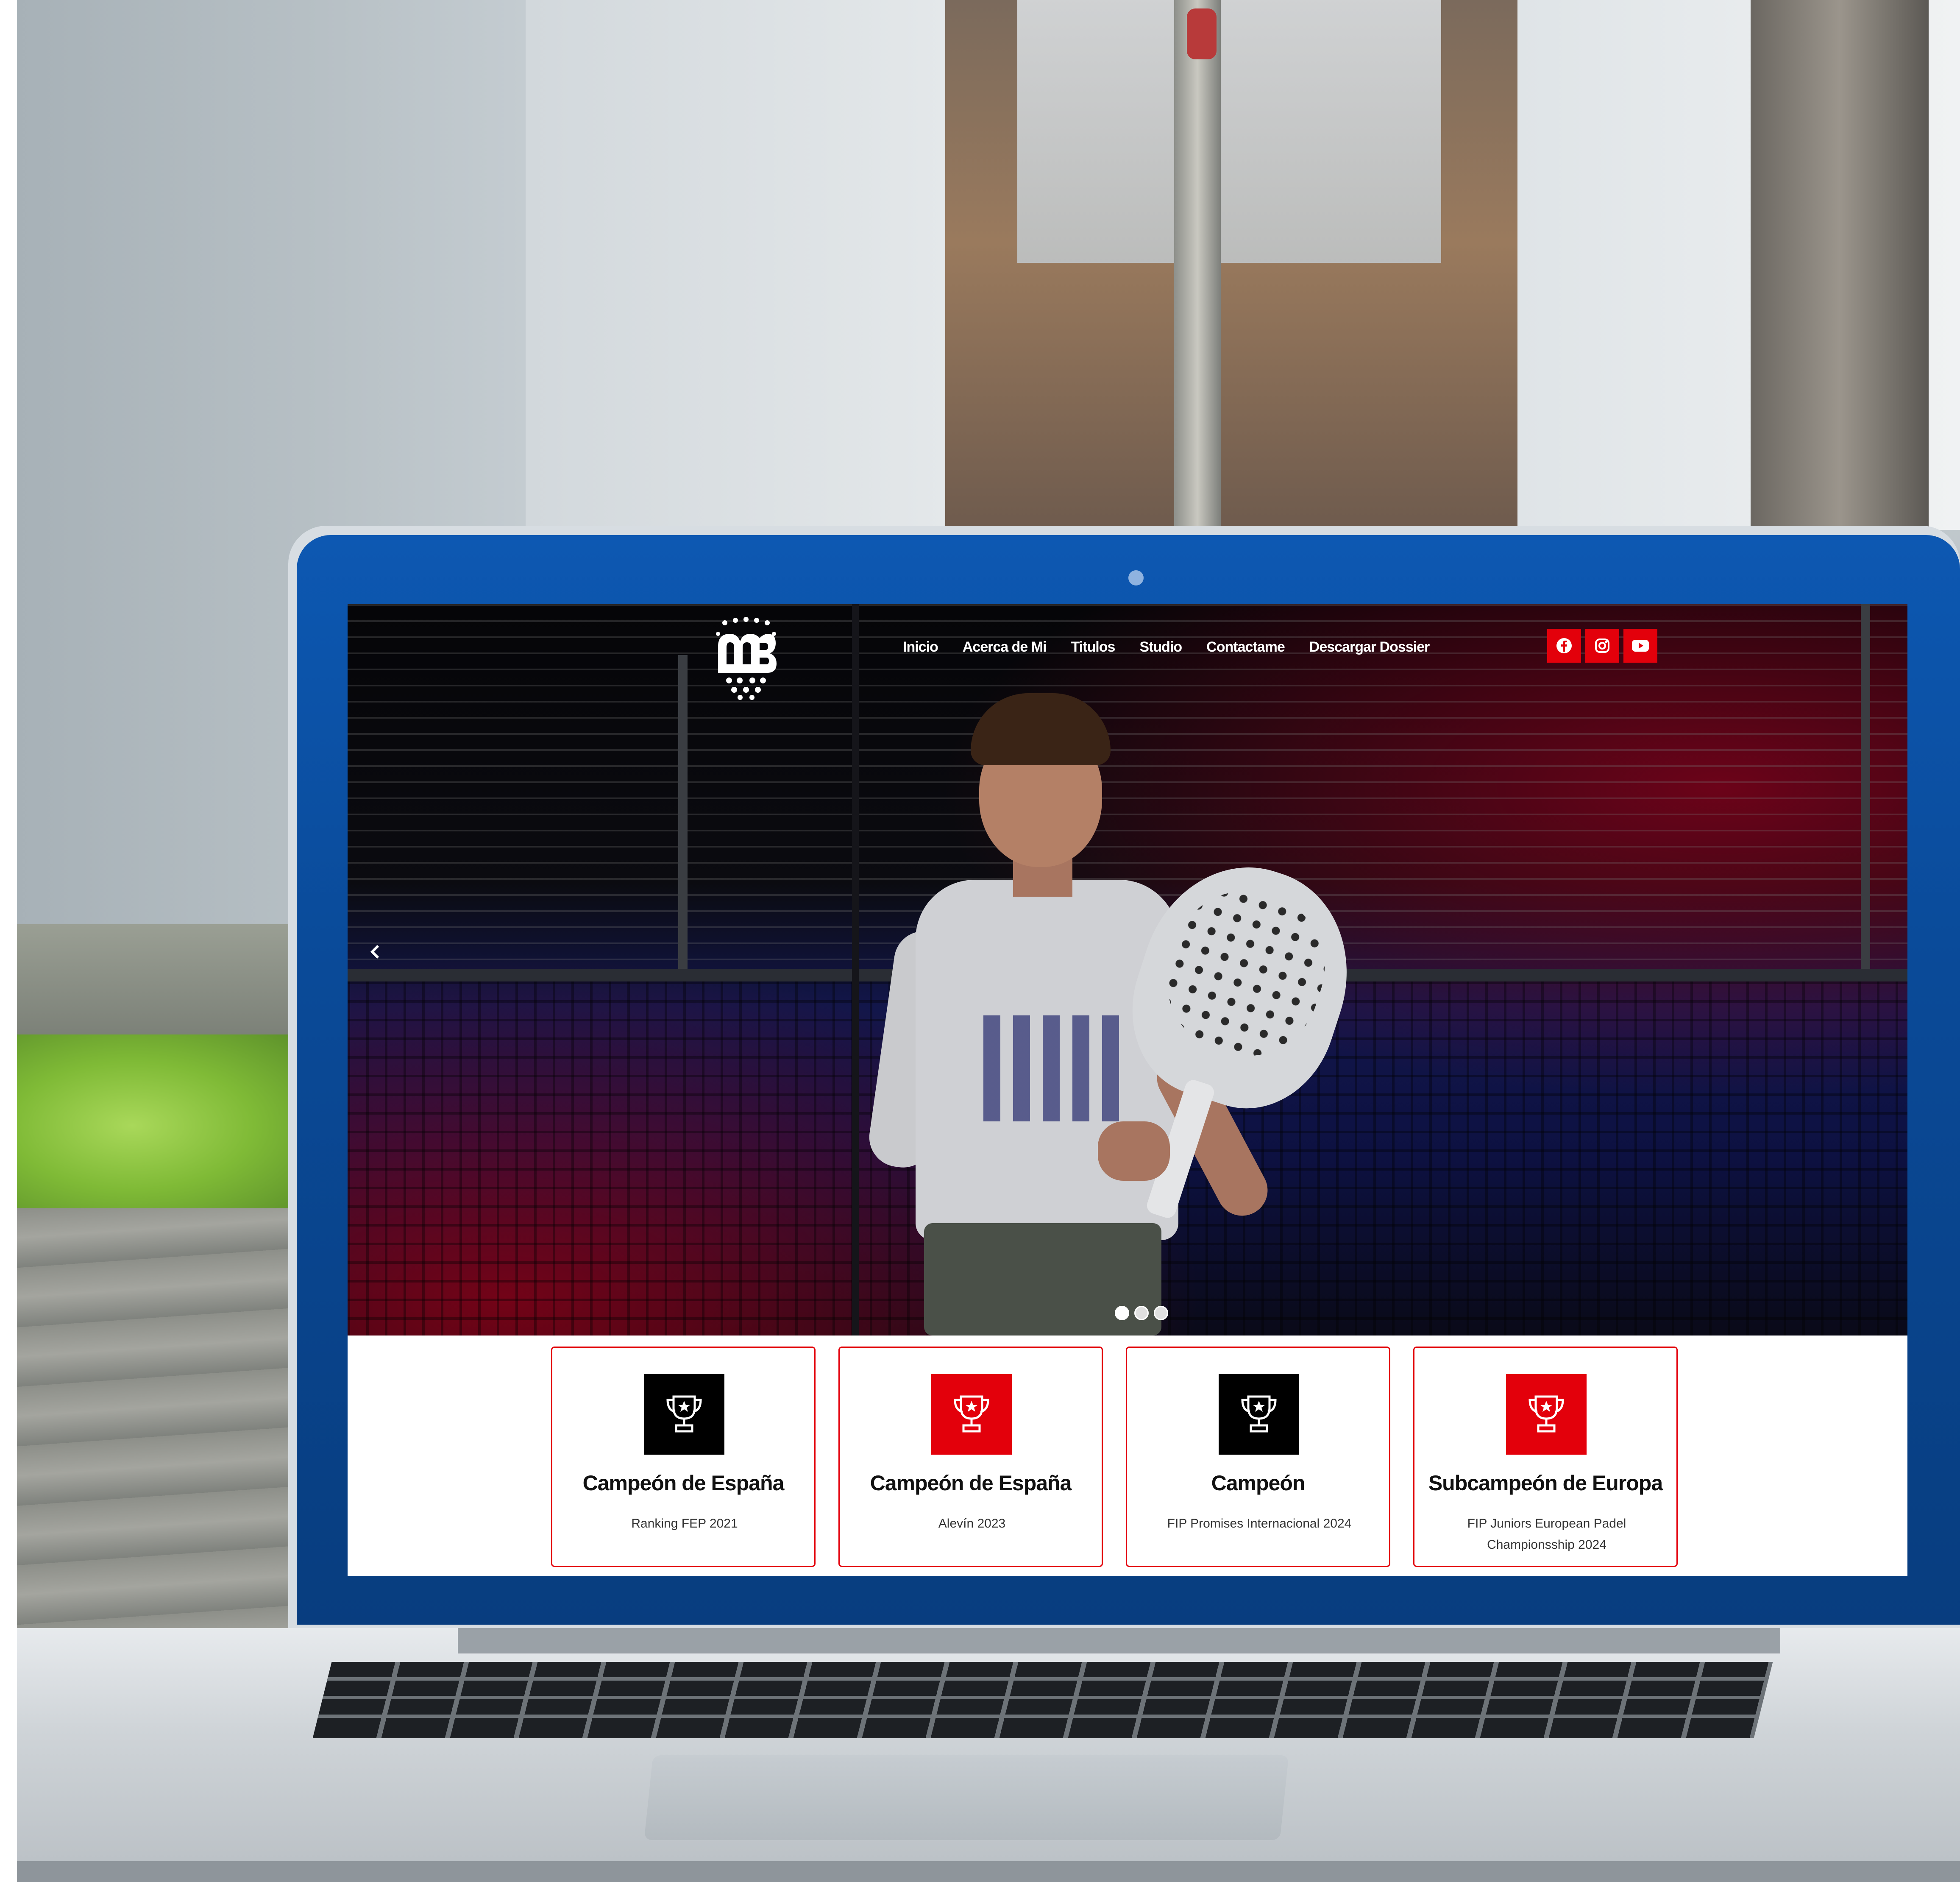 This screenshot has height=1882, width=1960. I want to click on card-subtitle: Ranking FEP 2021, so click(684, 1524).